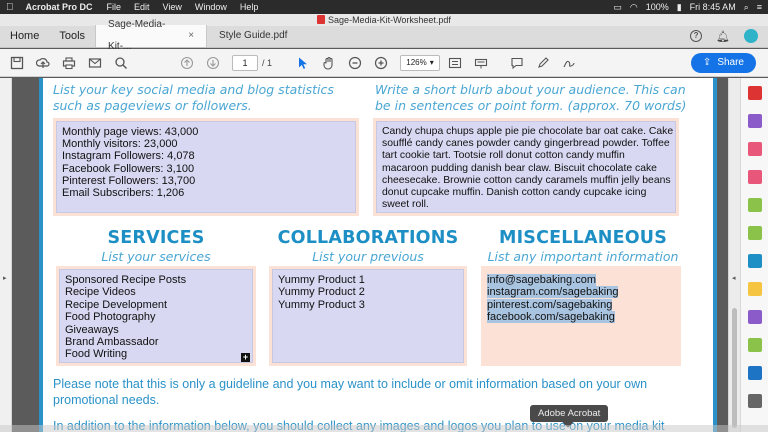 The width and height of the screenshot is (768, 432). What do you see at coordinates (92, 329) in the screenshot?
I see `service-item: Giveaways` at bounding box center [92, 329].